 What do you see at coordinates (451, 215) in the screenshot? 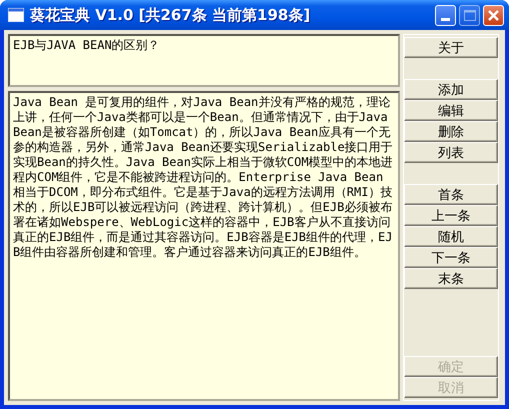
I see `toolbar-button: 上一条` at bounding box center [451, 215].